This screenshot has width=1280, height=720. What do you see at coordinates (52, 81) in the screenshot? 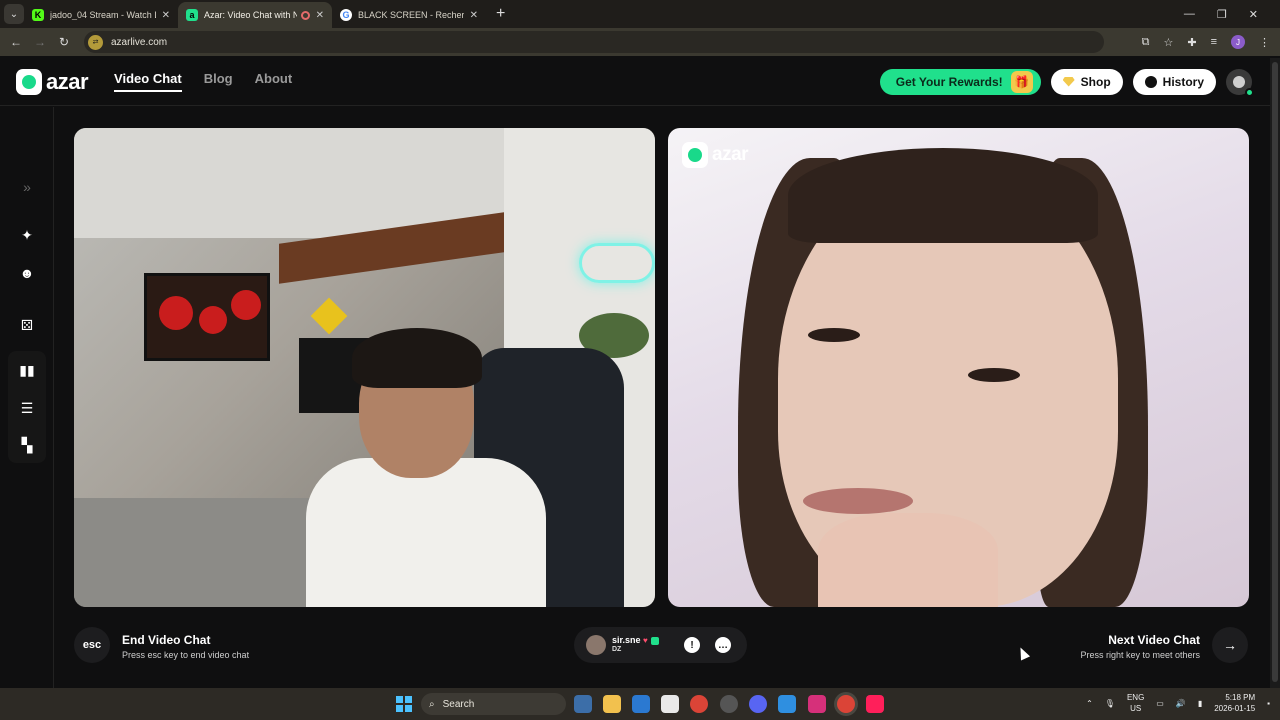
I see `azar-logo: azar` at bounding box center [52, 81].